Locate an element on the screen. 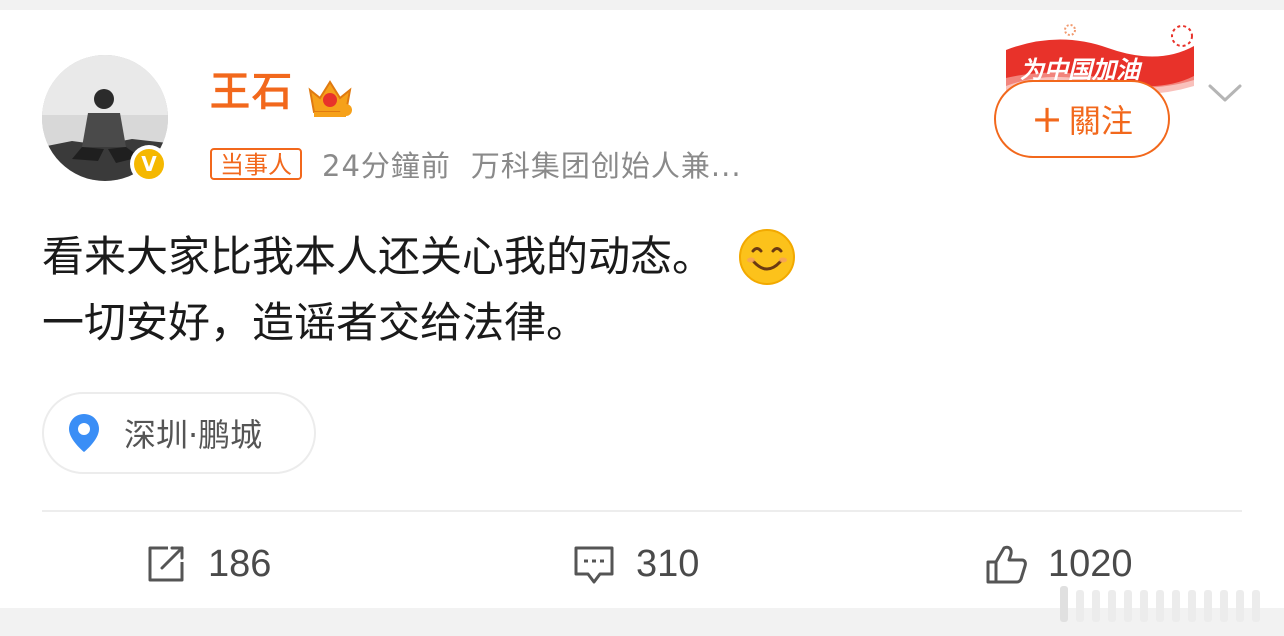 This screenshot has width=1284, height=636. post-body: 看来大家比我本人还关心我的动态。 一切安好，造谣者交给法律。 is located at coordinates (419, 290).